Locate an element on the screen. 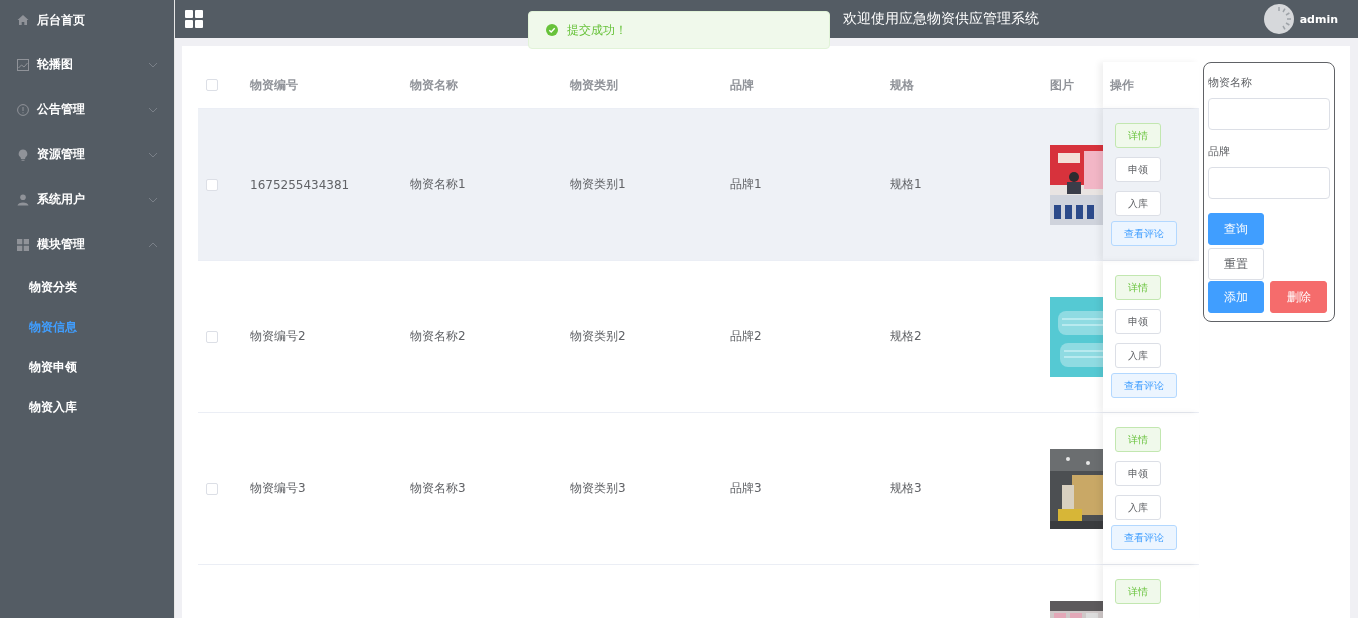 The height and width of the screenshot is (618, 1358). table-cell: 品牌3 is located at coordinates (746, 488).